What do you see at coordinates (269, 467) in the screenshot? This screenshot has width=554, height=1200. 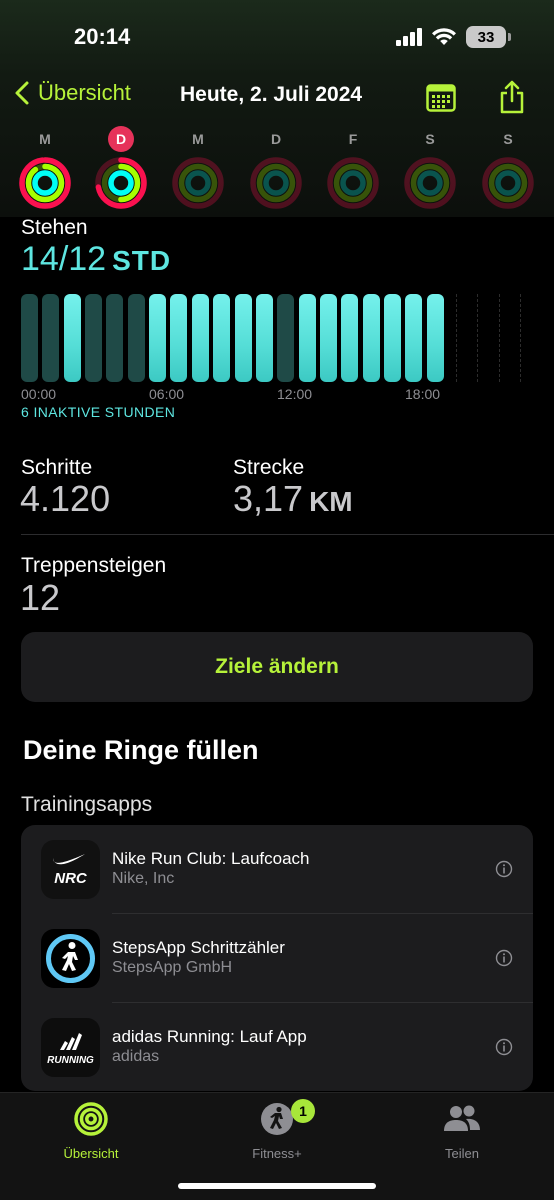 I see `distance-label: Strecke` at bounding box center [269, 467].